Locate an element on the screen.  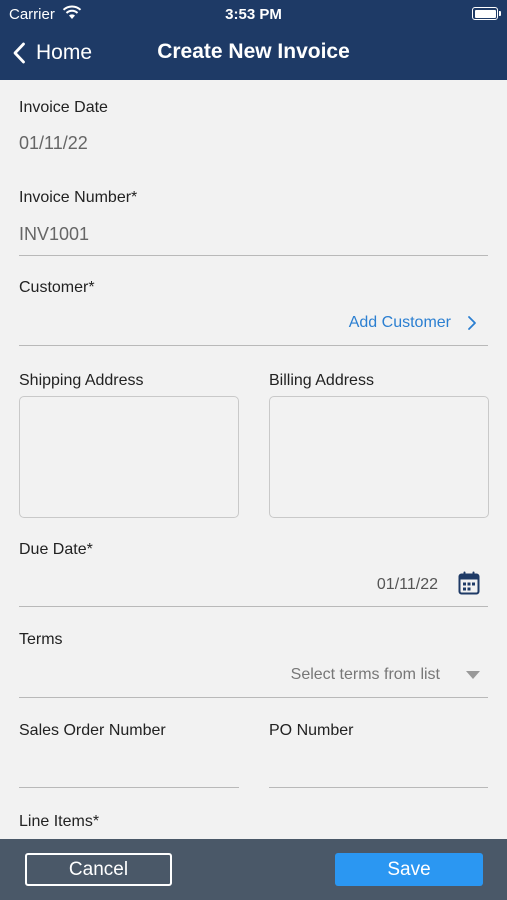
invoice-number-field: INV1001 is located at coordinates (54, 234).